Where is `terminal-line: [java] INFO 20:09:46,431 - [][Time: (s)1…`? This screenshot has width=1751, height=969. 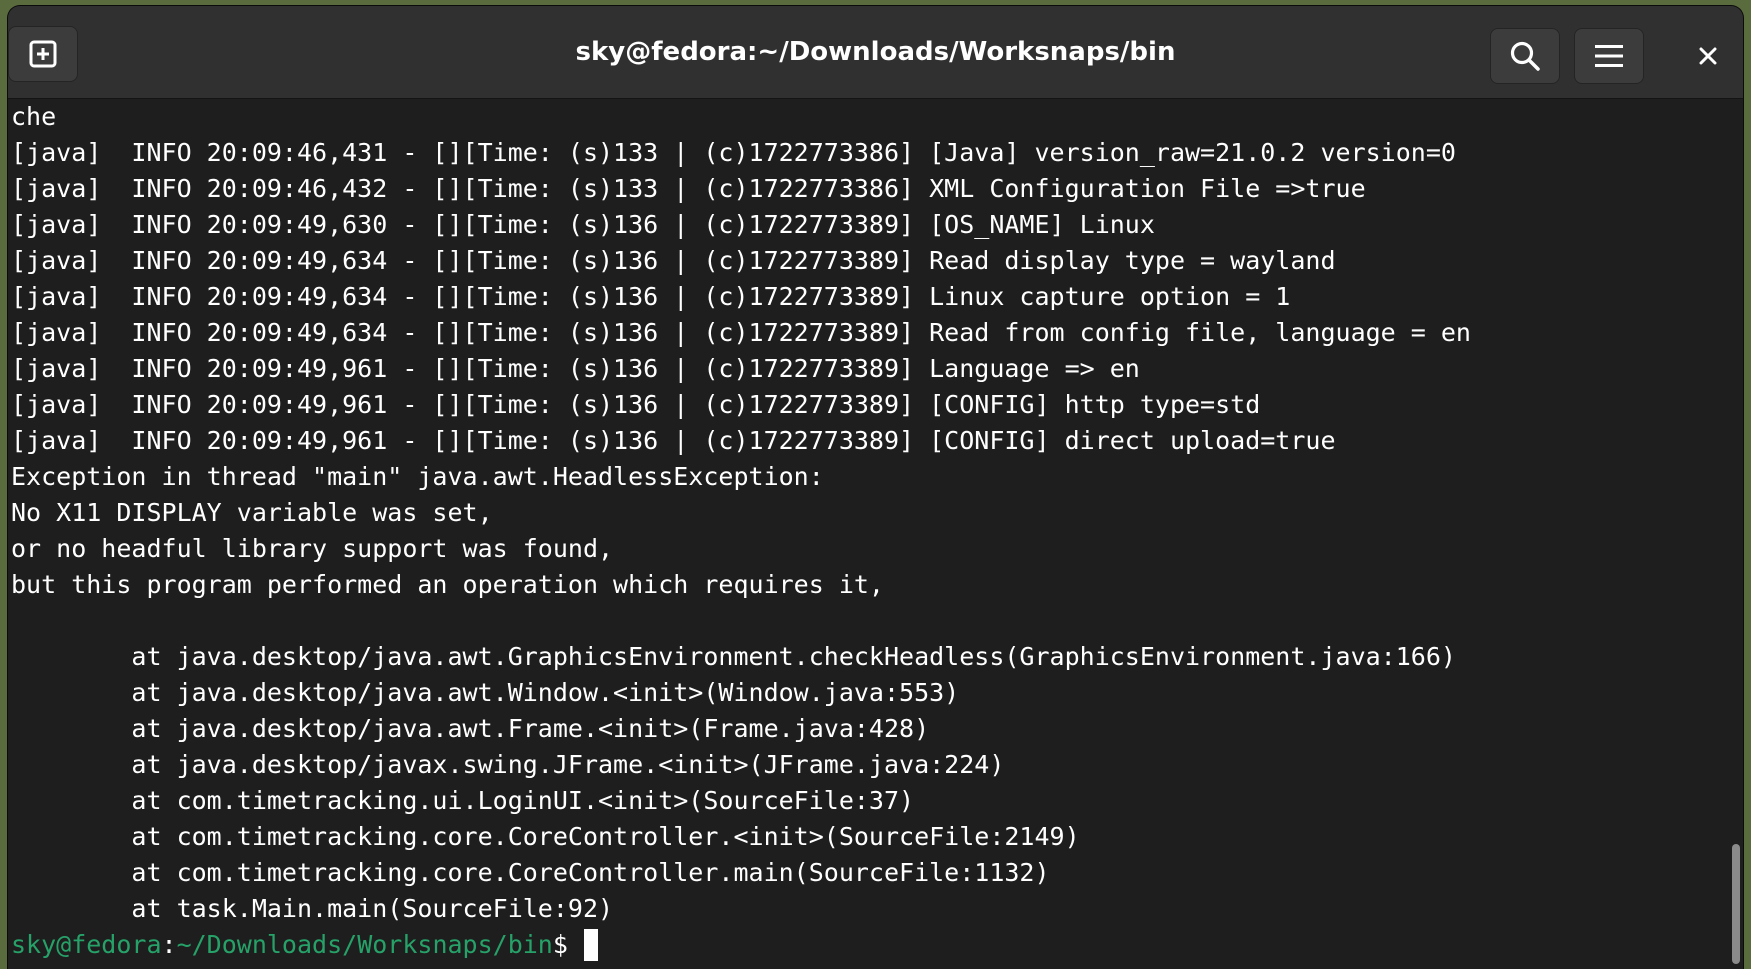
terminal-line: [java] INFO 20:09:46,431 - [][Time: (s)1… is located at coordinates (733, 152).